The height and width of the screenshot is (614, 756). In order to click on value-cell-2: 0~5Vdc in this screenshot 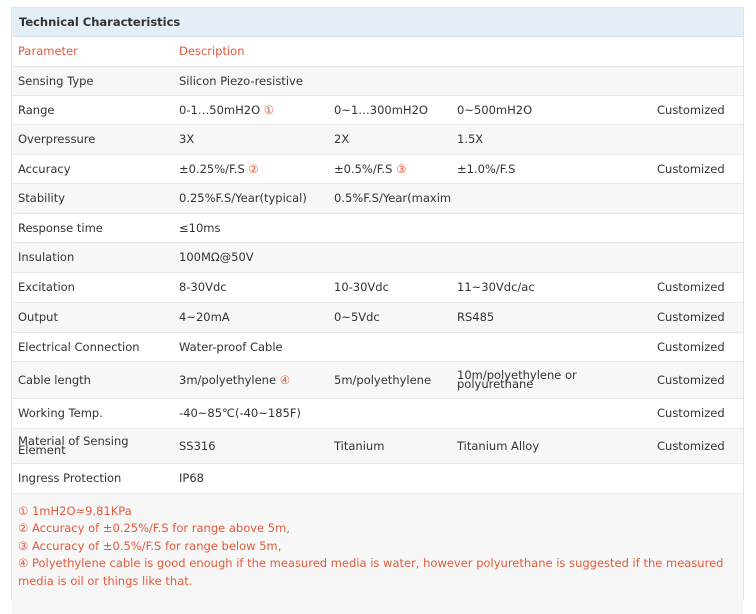, I will do `click(389, 317)`.